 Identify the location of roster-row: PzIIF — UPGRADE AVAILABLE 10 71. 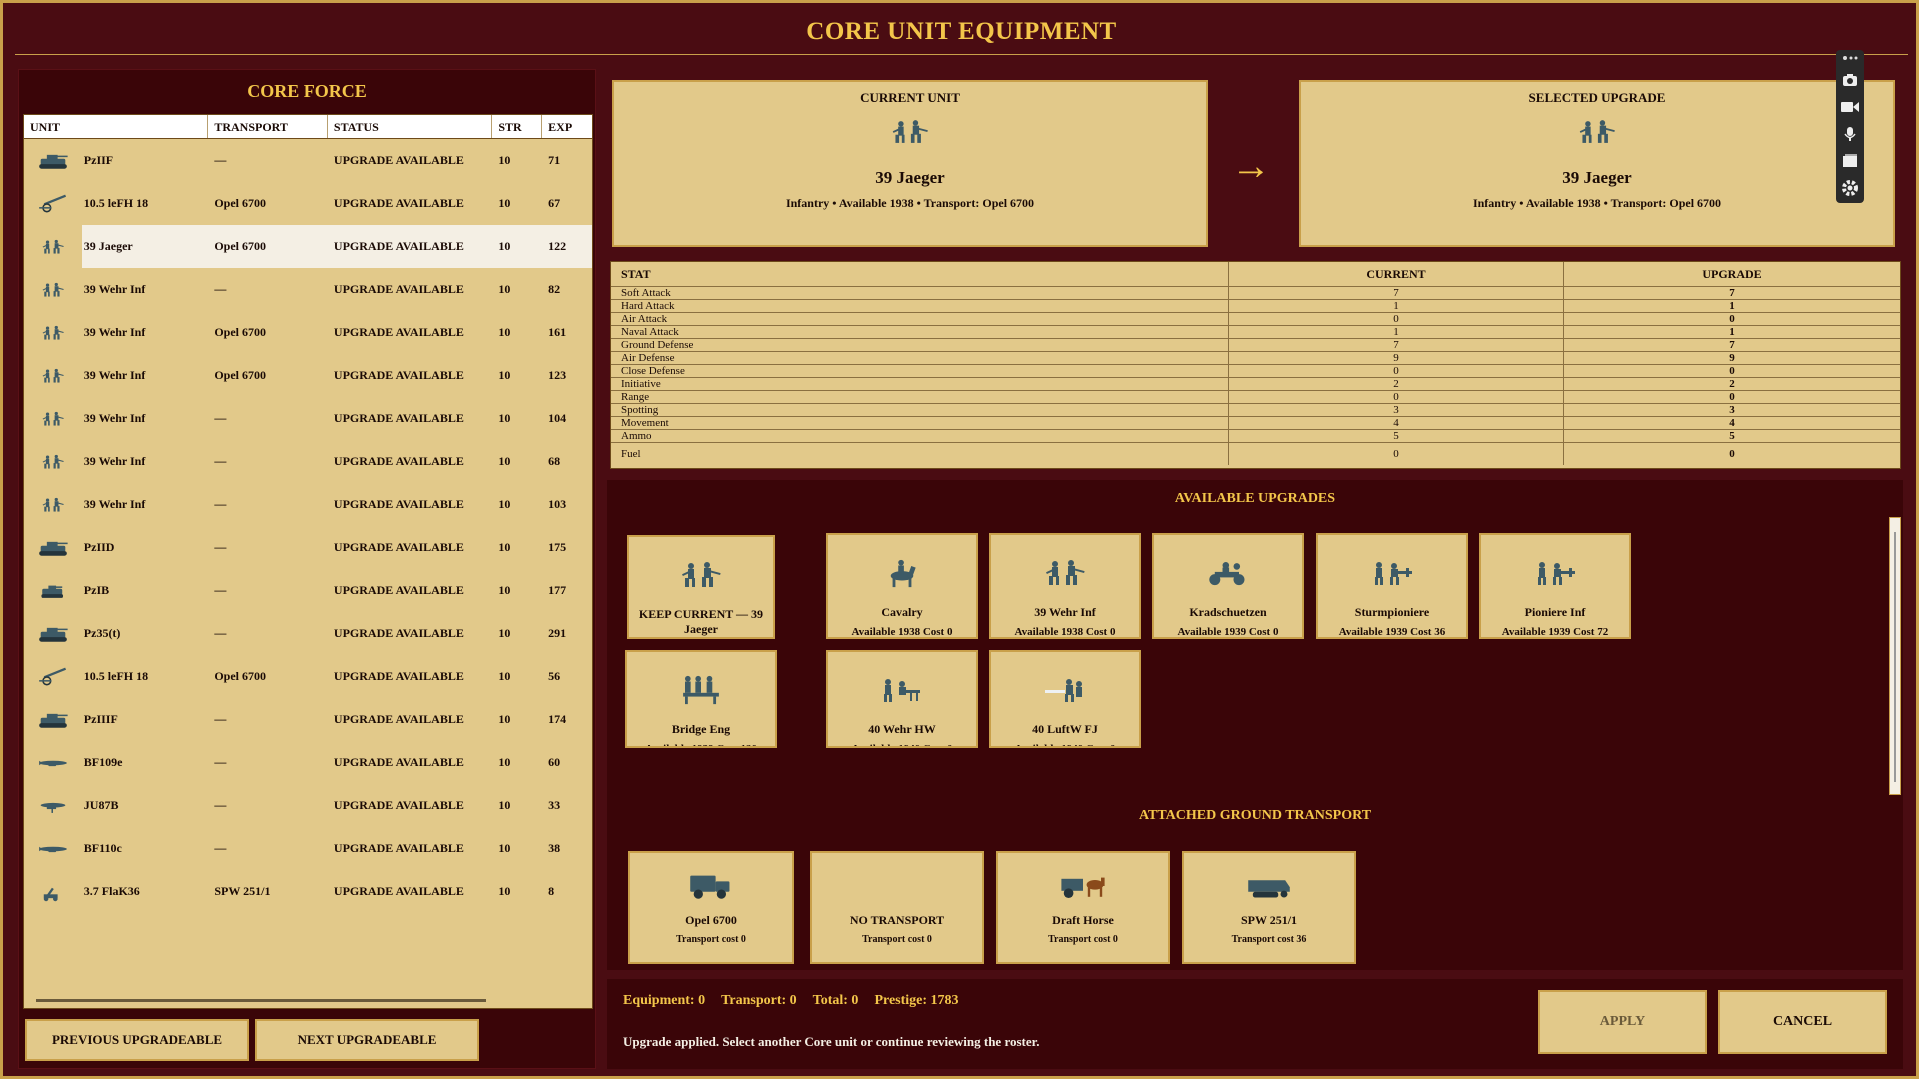
(308, 160).